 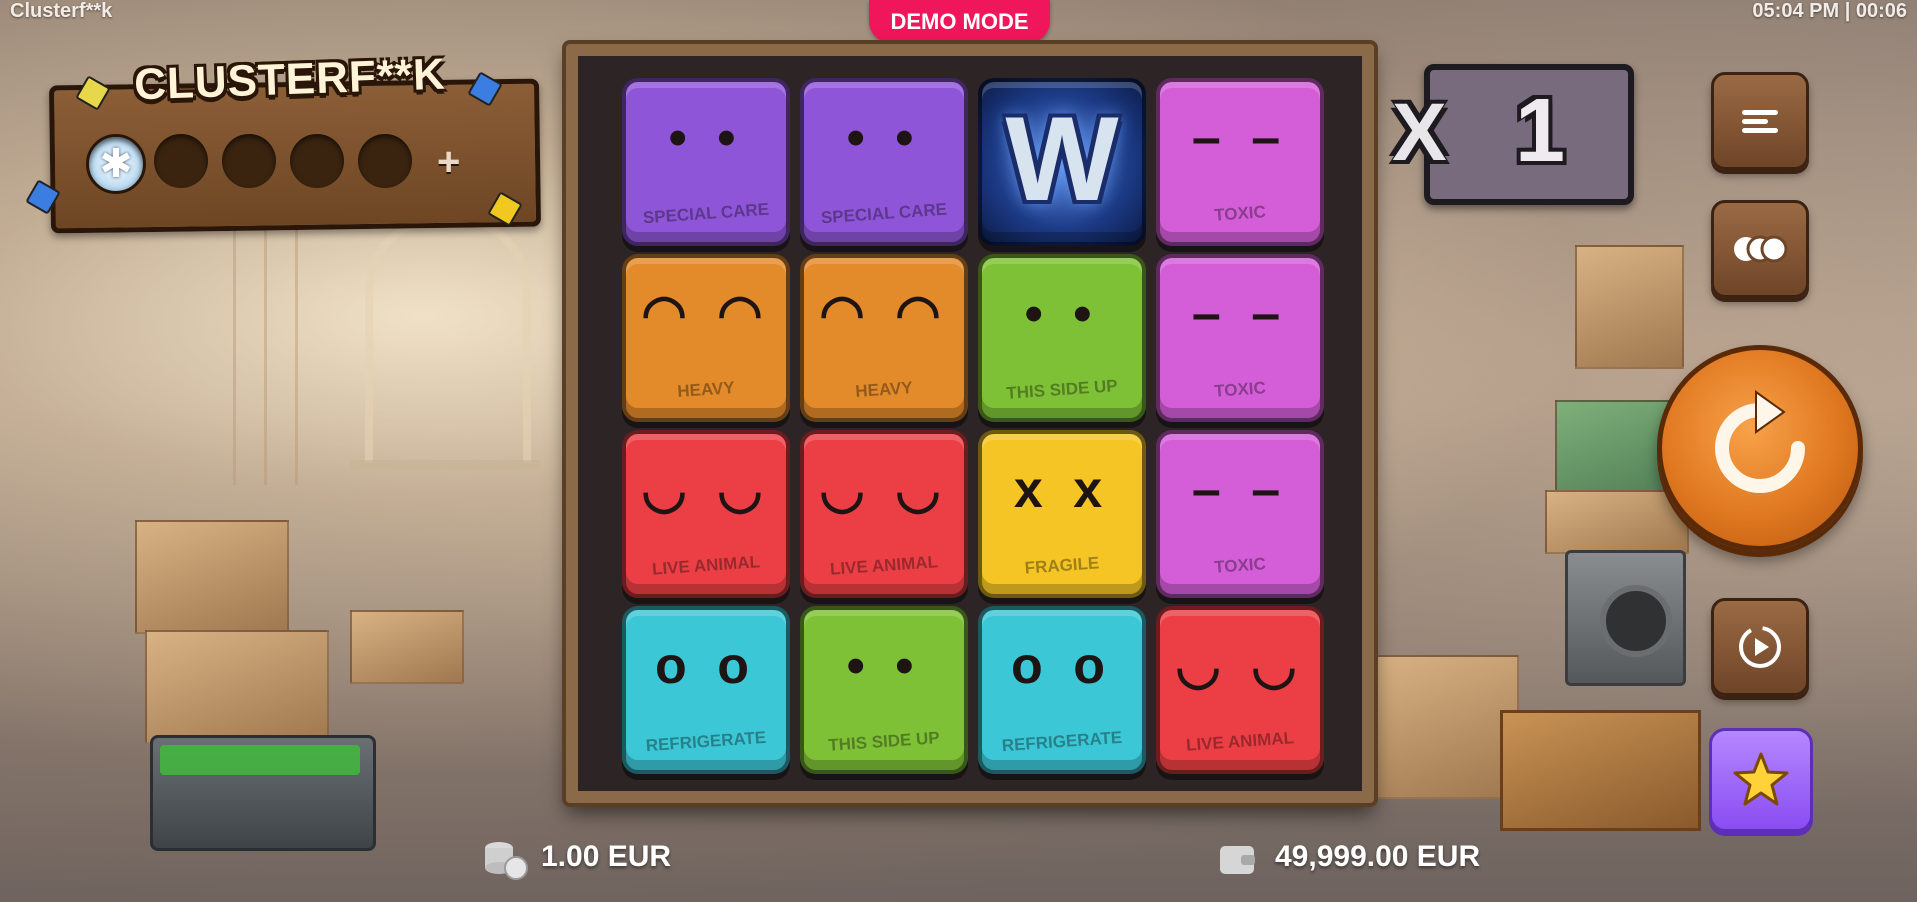 I want to click on collect-slot: ✱, so click(x=116, y=164).